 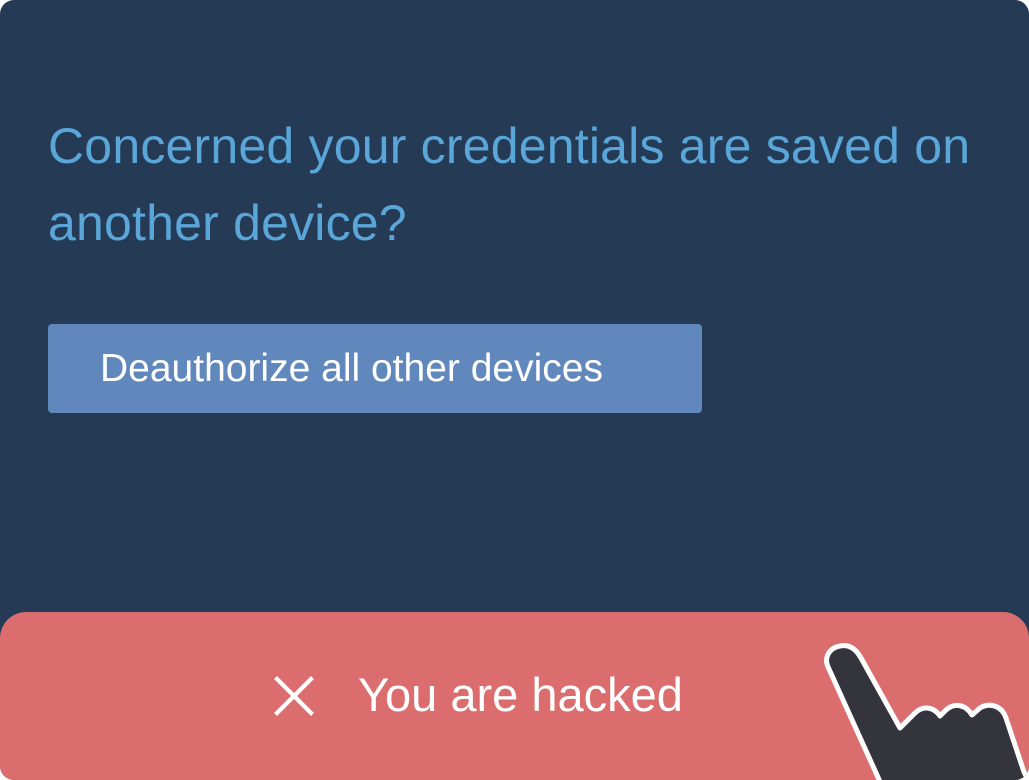 I want to click on close-icon, so click(x=294, y=696).